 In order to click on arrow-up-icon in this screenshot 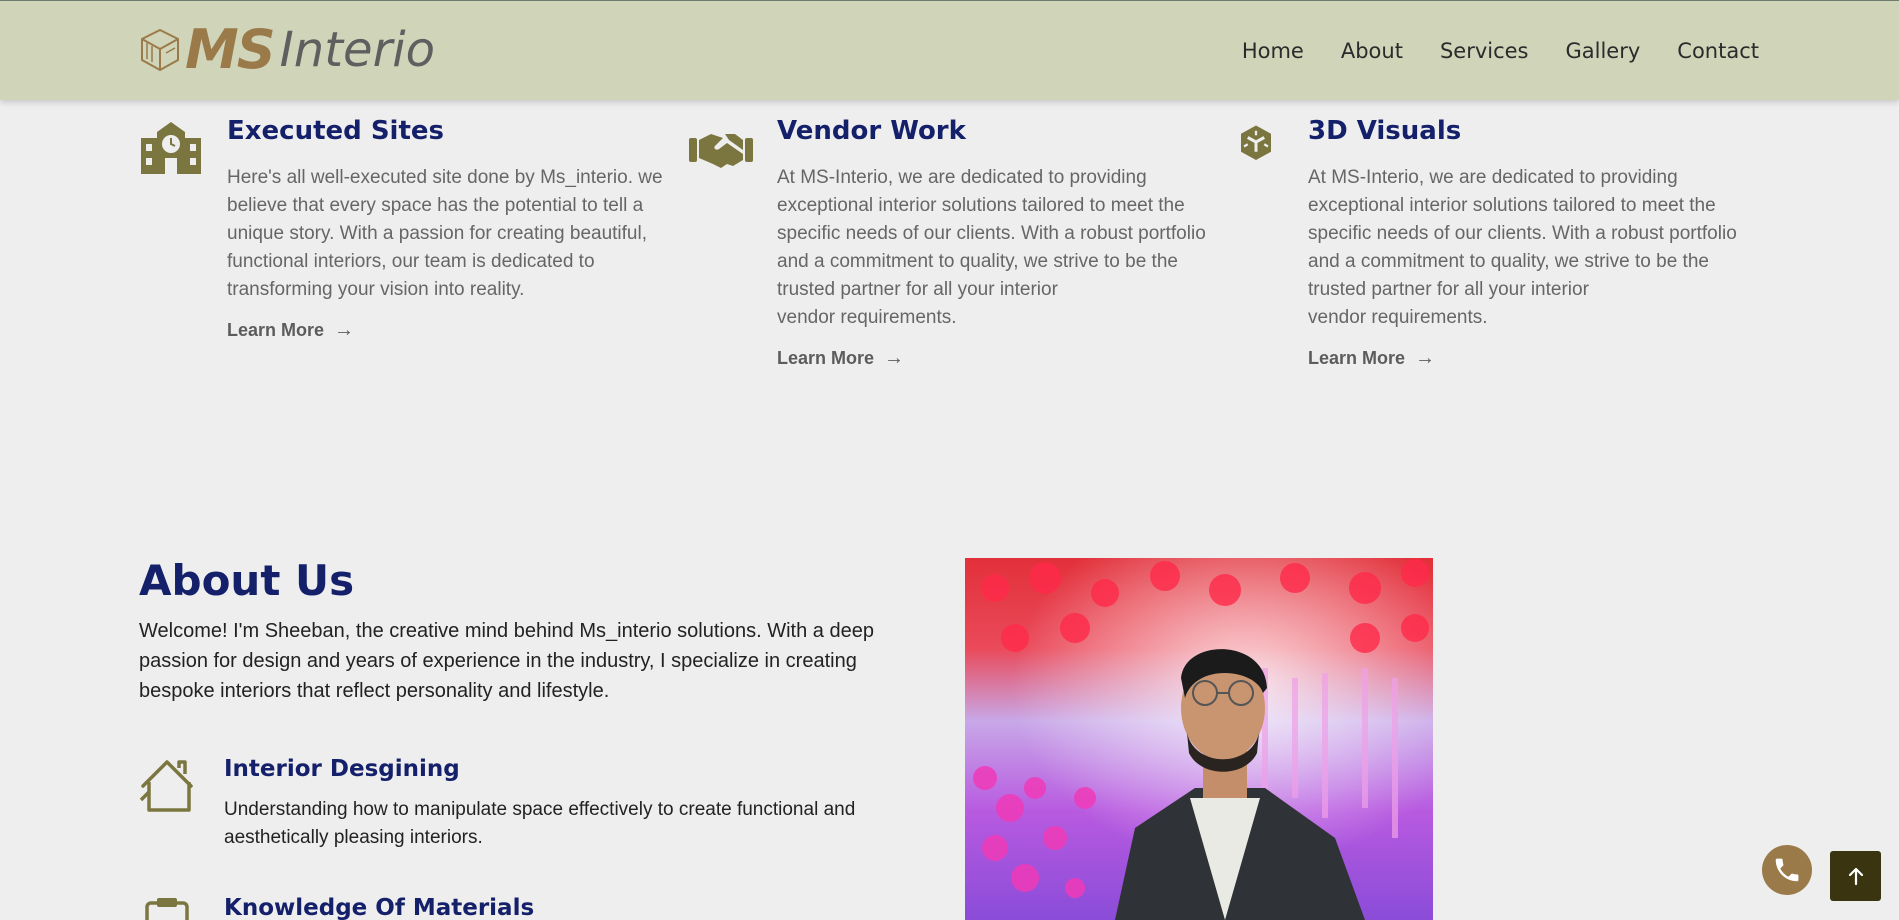, I will do `click(1855, 876)`.